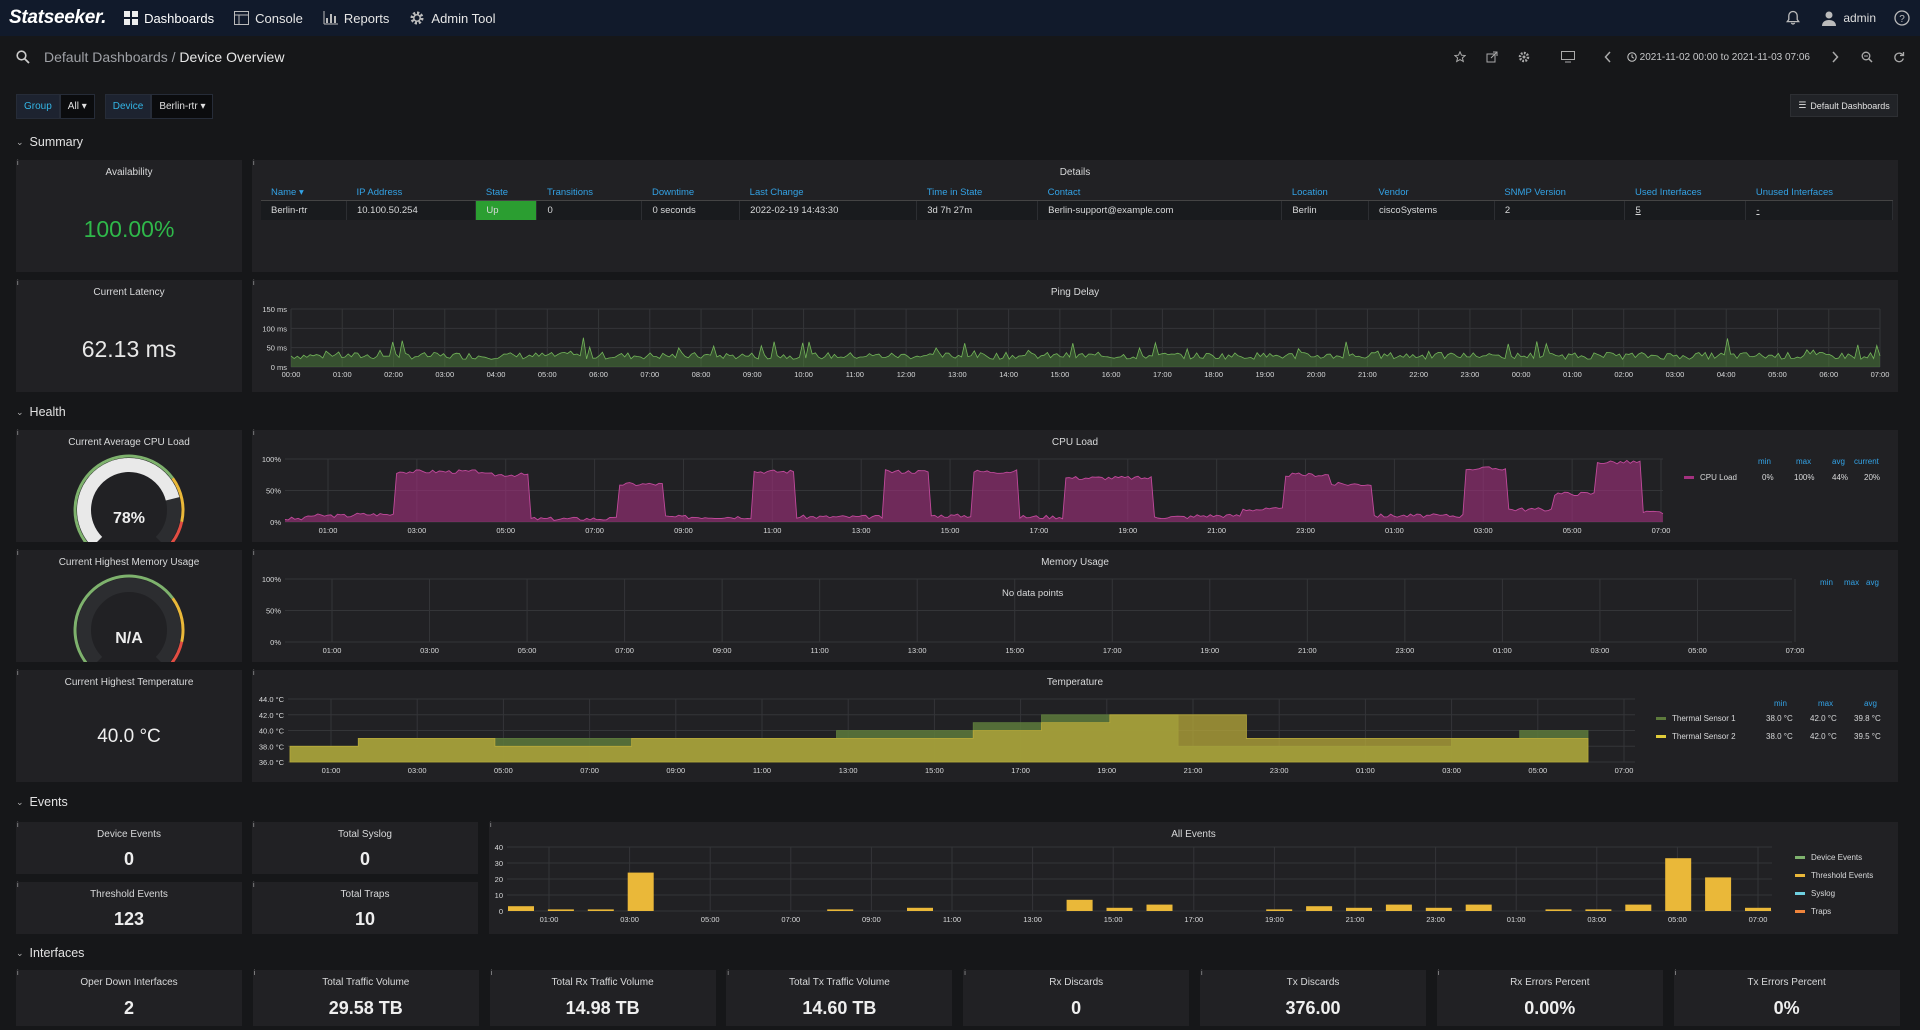 Image resolution: width=1920 pixels, height=1030 pixels. I want to click on nav-dashboards: Dashboards, so click(169, 18).